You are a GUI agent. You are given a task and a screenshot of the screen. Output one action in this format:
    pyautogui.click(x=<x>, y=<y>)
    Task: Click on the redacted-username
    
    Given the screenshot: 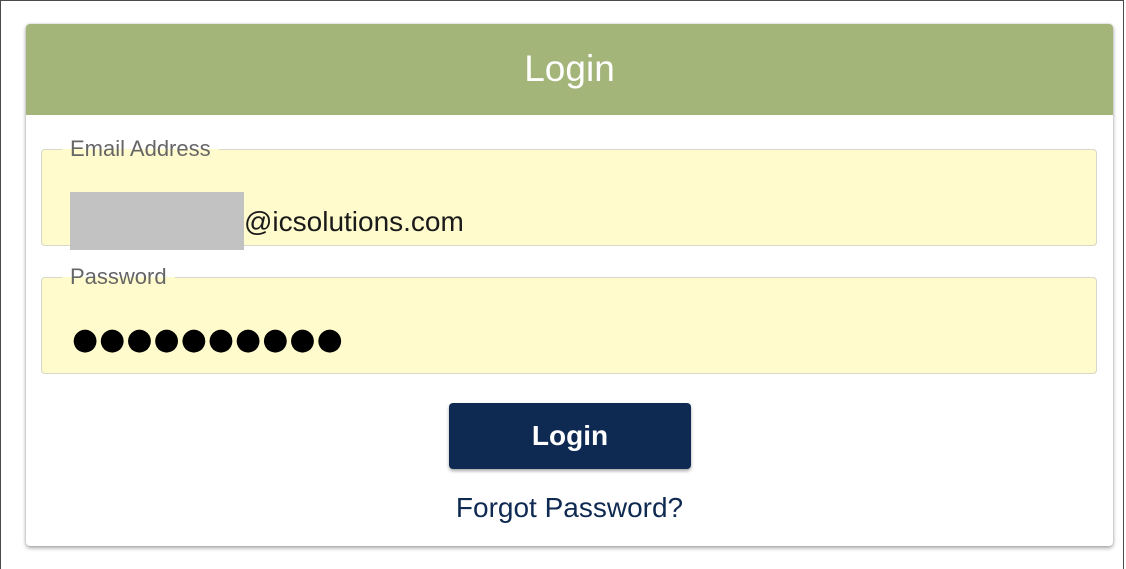 What is the action you would take?
    pyautogui.click(x=157, y=221)
    